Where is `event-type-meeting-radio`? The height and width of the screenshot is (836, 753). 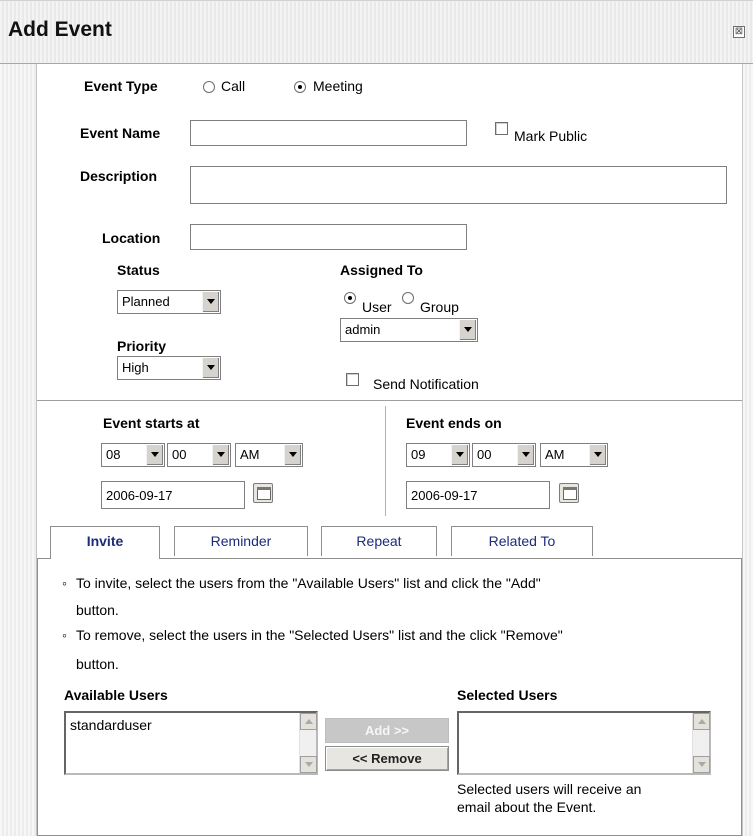 event-type-meeting-radio is located at coordinates (300, 87).